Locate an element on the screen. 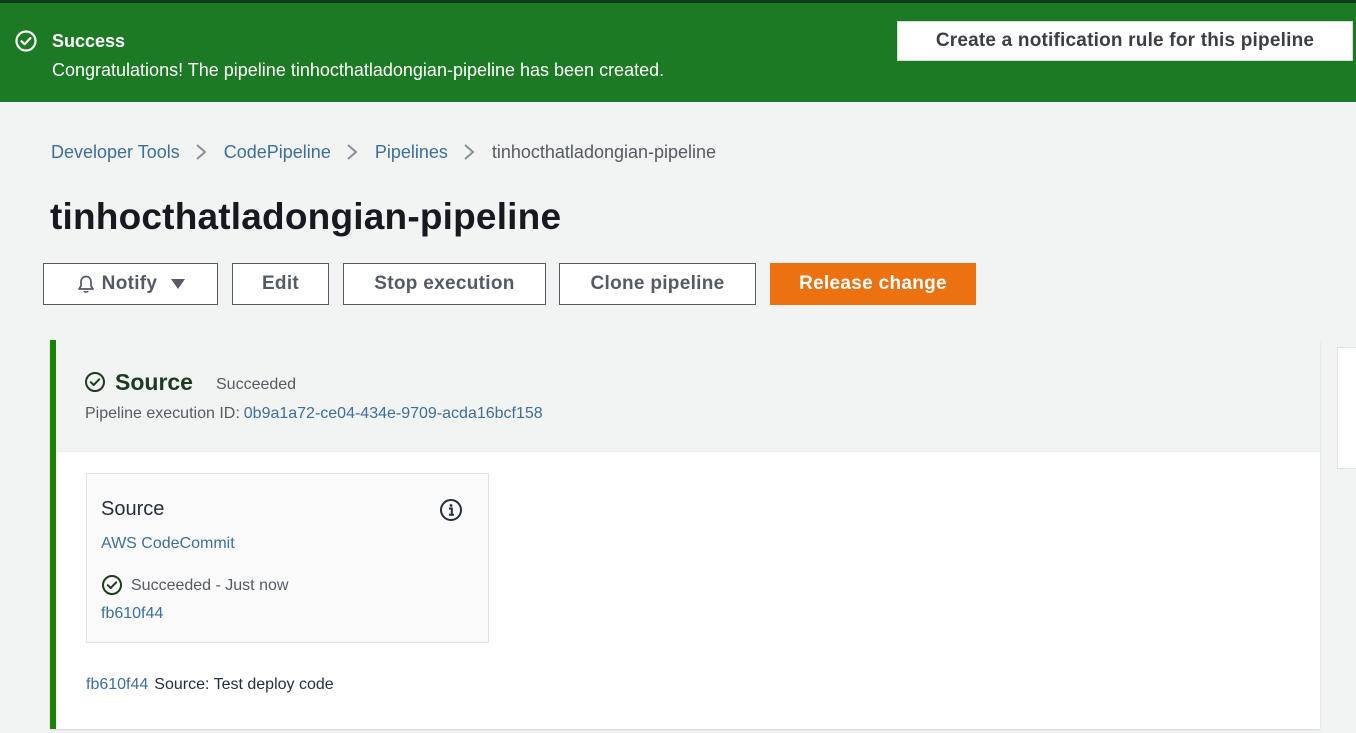 This screenshot has width=1356, height=733. action-status: Succeeded - Just now is located at coordinates (210, 585).